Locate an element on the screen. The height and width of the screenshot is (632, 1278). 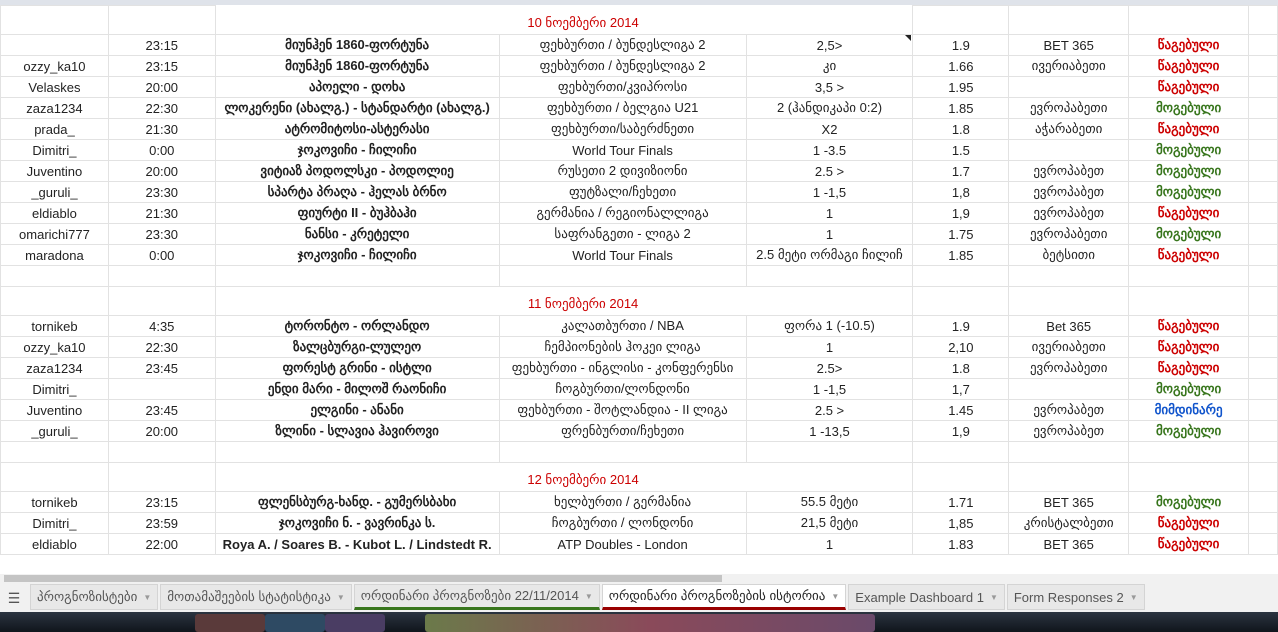
time-cell: 4:35 is located at coordinates (161, 326).